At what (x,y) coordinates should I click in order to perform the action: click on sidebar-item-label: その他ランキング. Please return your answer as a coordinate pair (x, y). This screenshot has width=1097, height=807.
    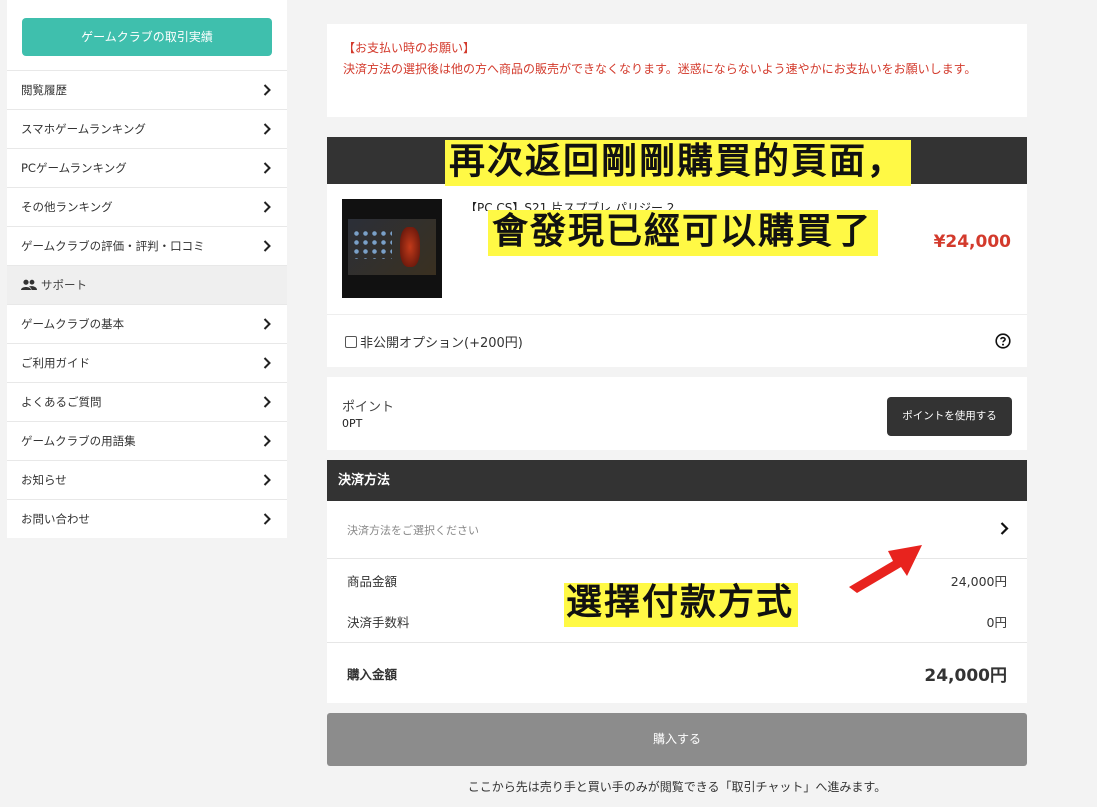
    Looking at the image, I should click on (67, 207).